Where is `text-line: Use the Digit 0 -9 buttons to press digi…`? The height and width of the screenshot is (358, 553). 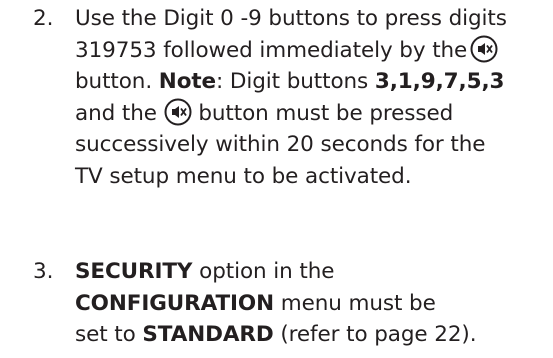
text-line: Use the Digit 0 -9 buttons to press digi… is located at coordinates (314, 19).